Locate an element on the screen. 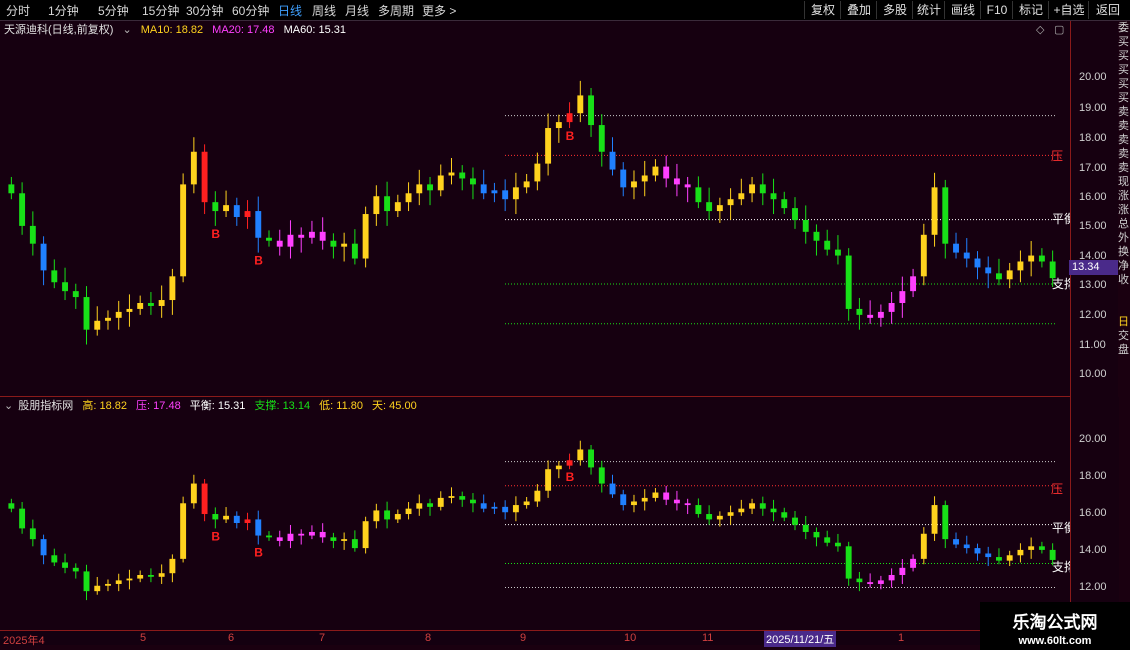 The height and width of the screenshot is (650, 1130). date-label: 5 is located at coordinates (143, 638).